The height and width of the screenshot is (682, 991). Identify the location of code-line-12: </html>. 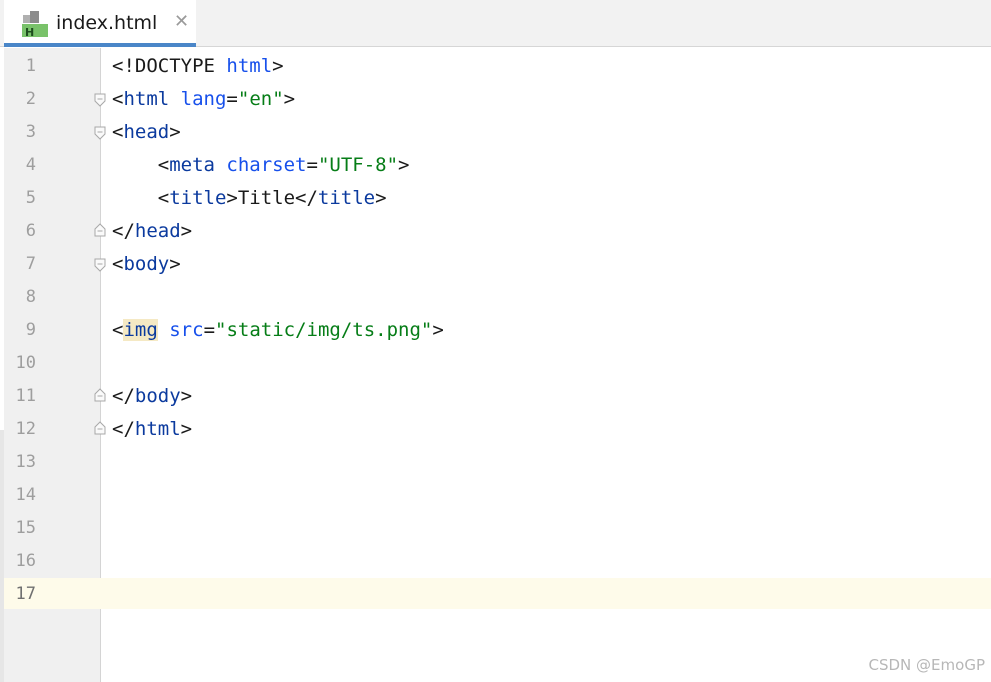
(152, 429).